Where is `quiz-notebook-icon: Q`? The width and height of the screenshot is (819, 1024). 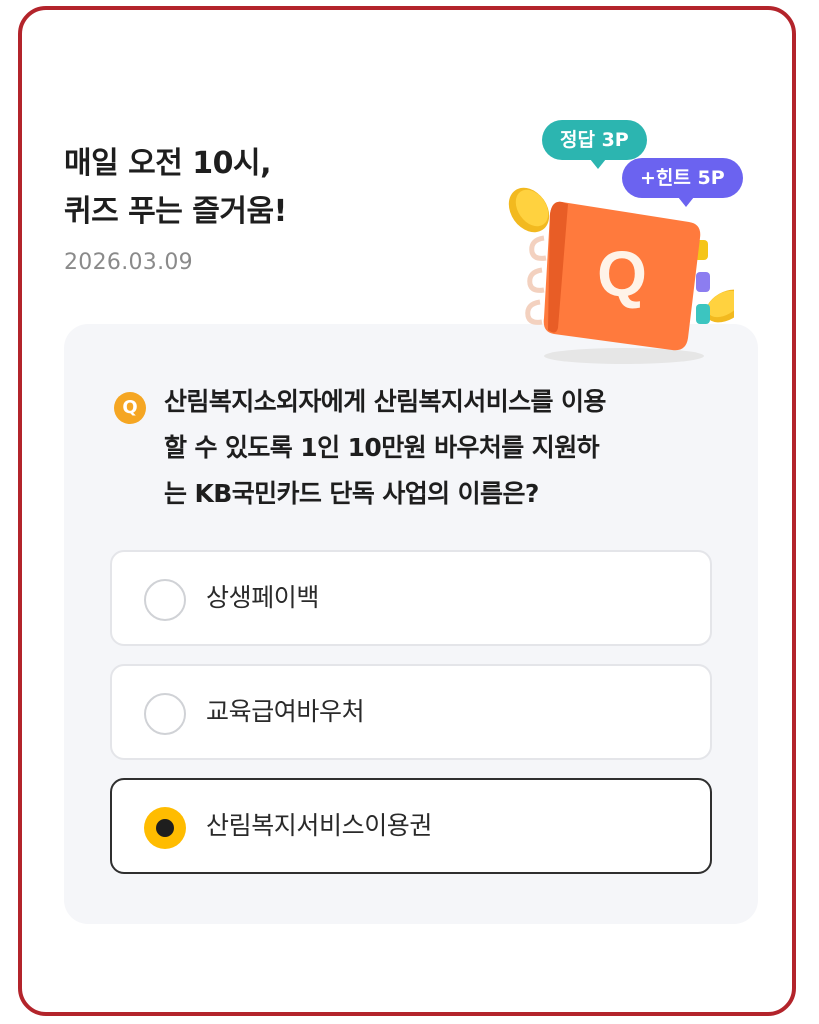
quiz-notebook-icon: Q is located at coordinates (621, 275).